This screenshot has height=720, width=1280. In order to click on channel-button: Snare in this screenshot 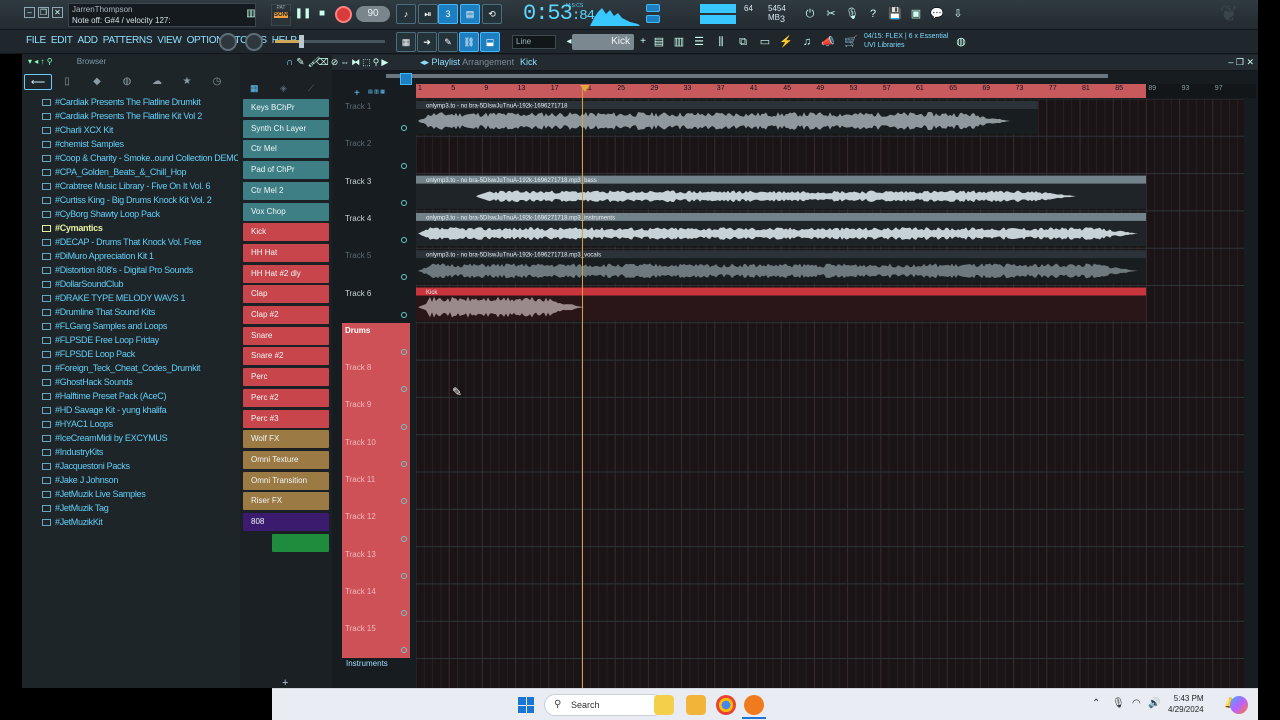, I will do `click(286, 335)`.